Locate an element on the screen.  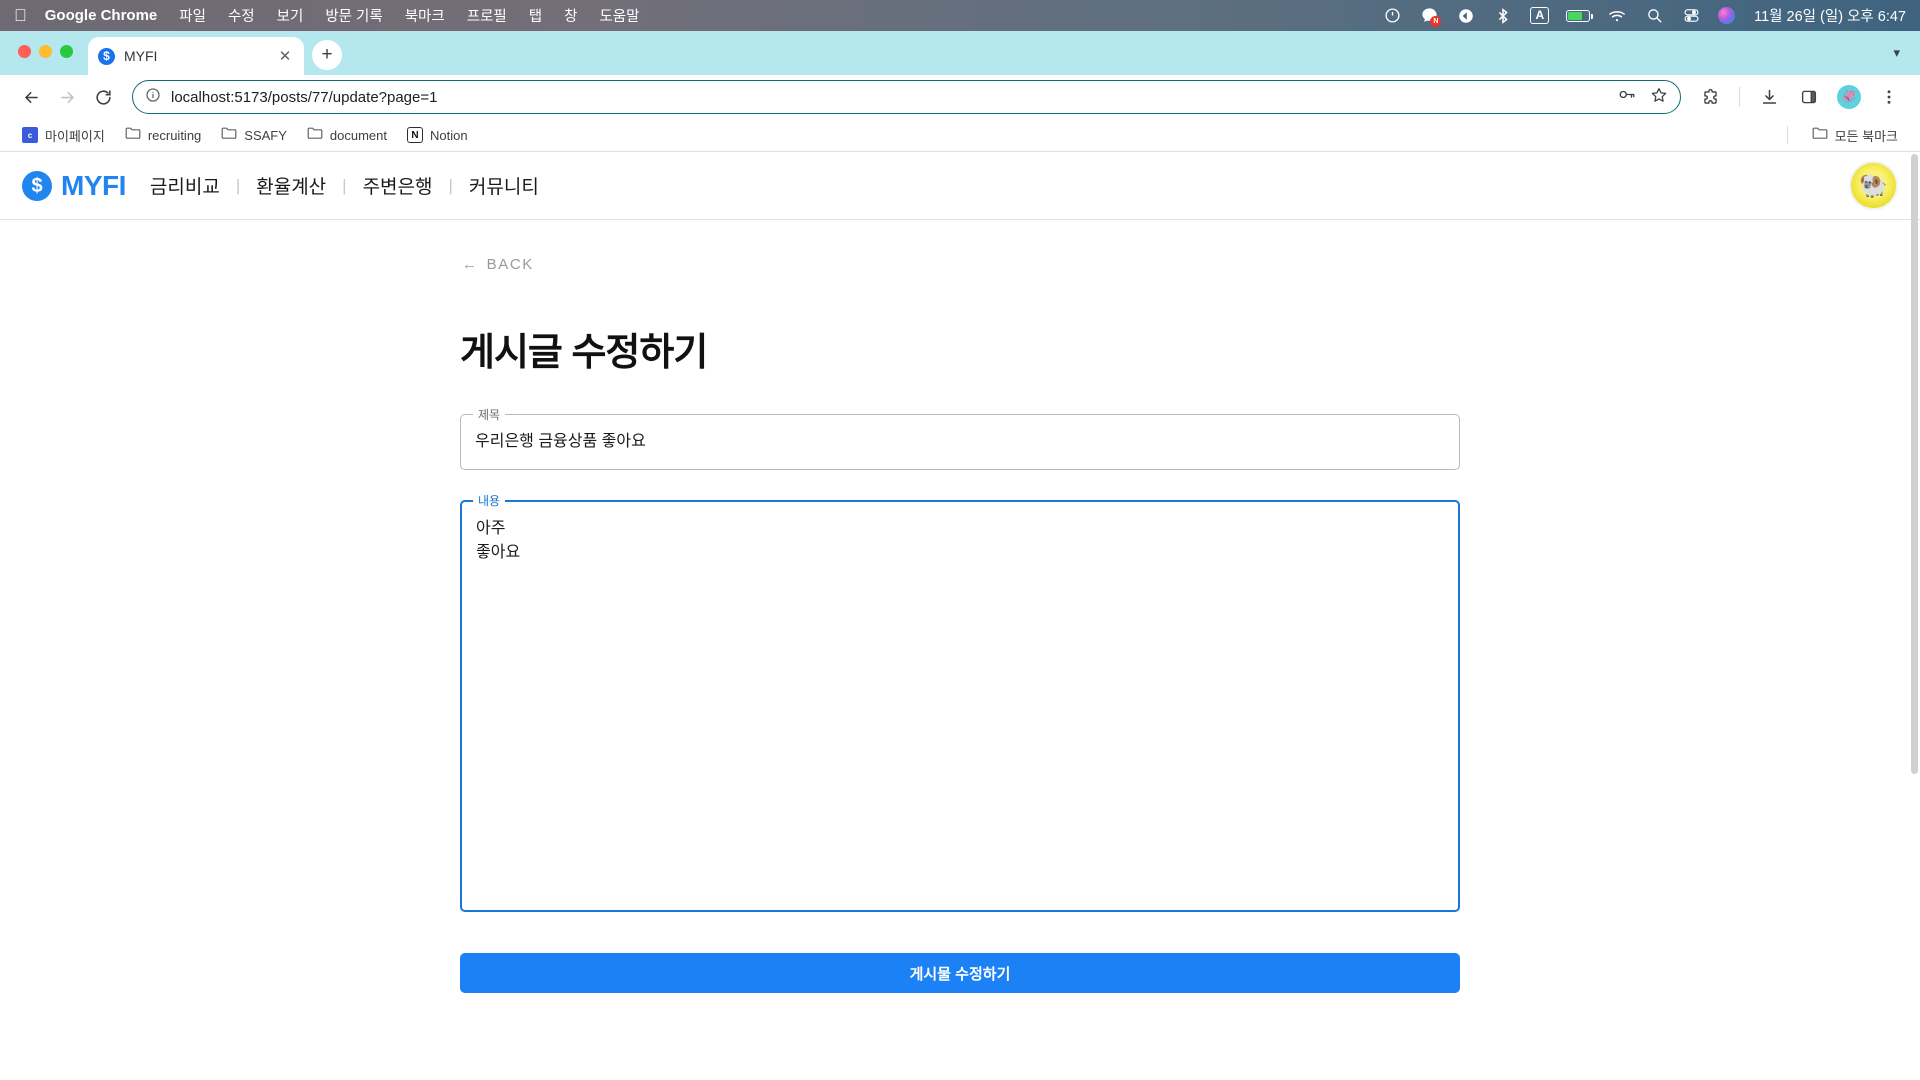
menu-item-bookmarks: 북마크 is located at coordinates (425, 15).